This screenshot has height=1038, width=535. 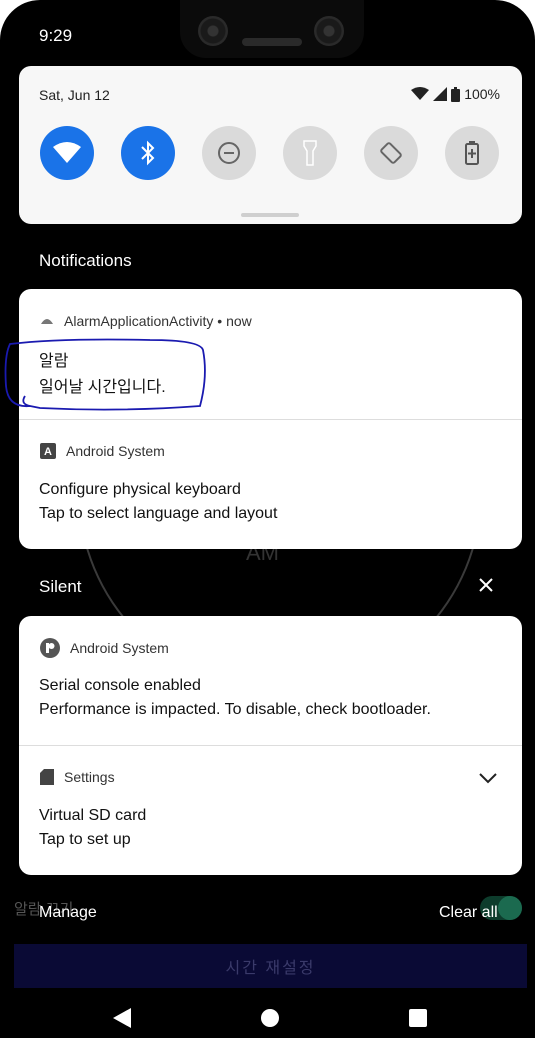 I want to click on bluetooth-tile, so click(x=148, y=153).